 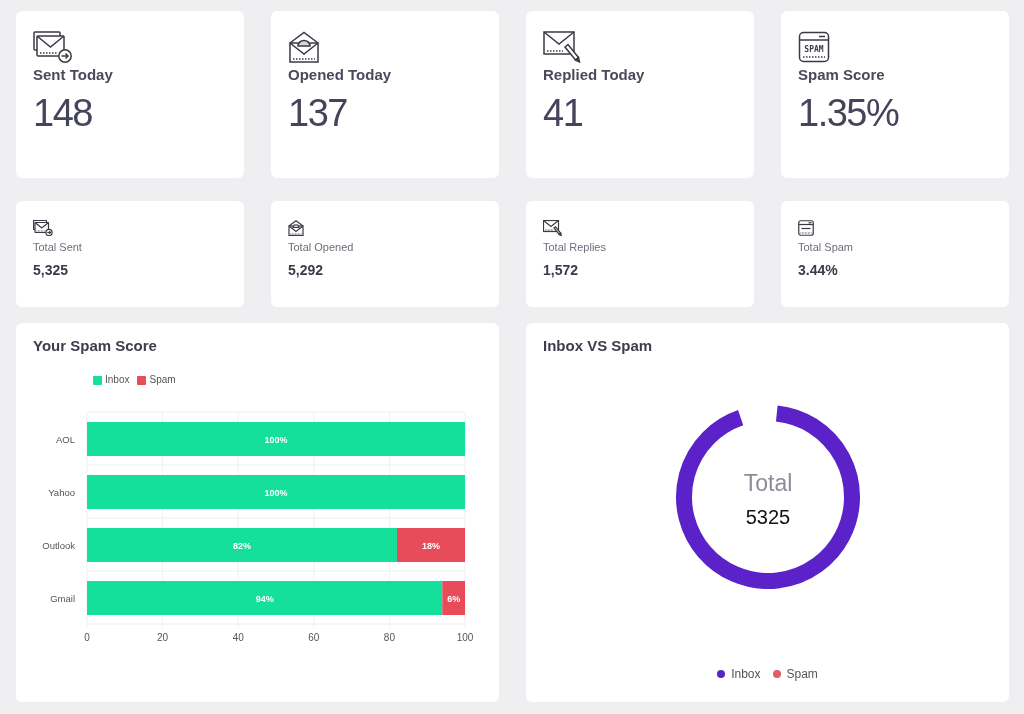 What do you see at coordinates (87, 637) in the screenshot?
I see `axis-tick-label: 0` at bounding box center [87, 637].